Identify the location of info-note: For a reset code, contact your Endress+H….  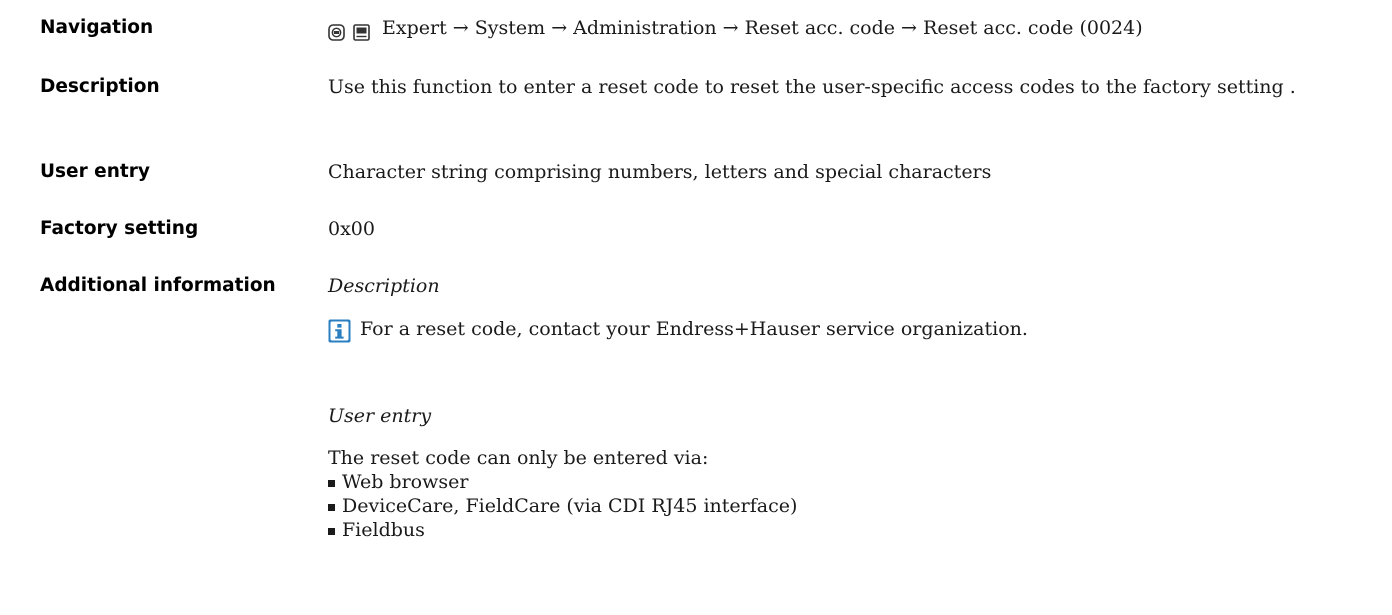
(843, 330).